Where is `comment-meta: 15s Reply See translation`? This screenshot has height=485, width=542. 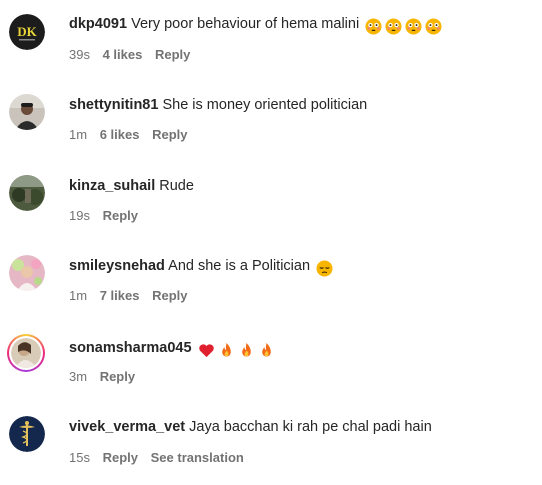 comment-meta: 15s Reply See translation is located at coordinates (161, 458).